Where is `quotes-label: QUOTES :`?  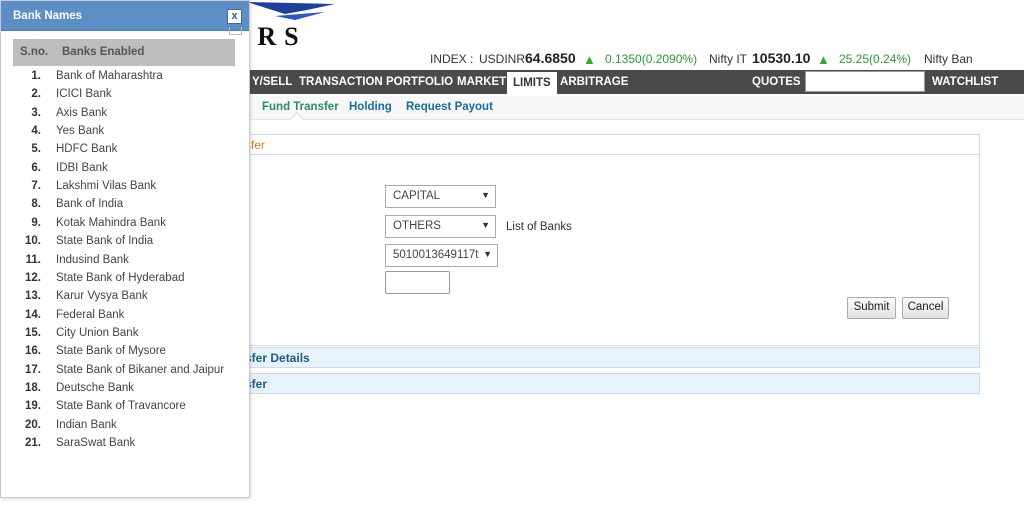
quotes-label: QUOTES : is located at coordinates (780, 82).